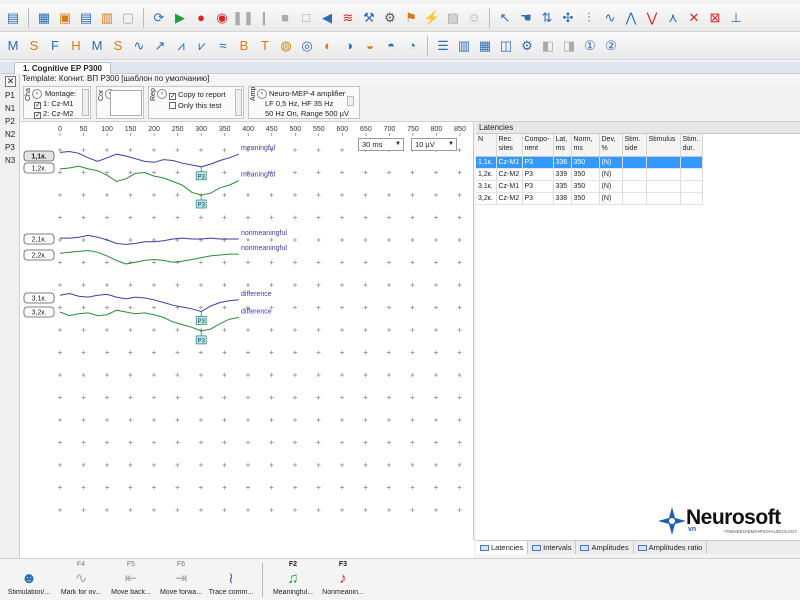  I want to click on wave8-icon: ⊥, so click(736, 18).